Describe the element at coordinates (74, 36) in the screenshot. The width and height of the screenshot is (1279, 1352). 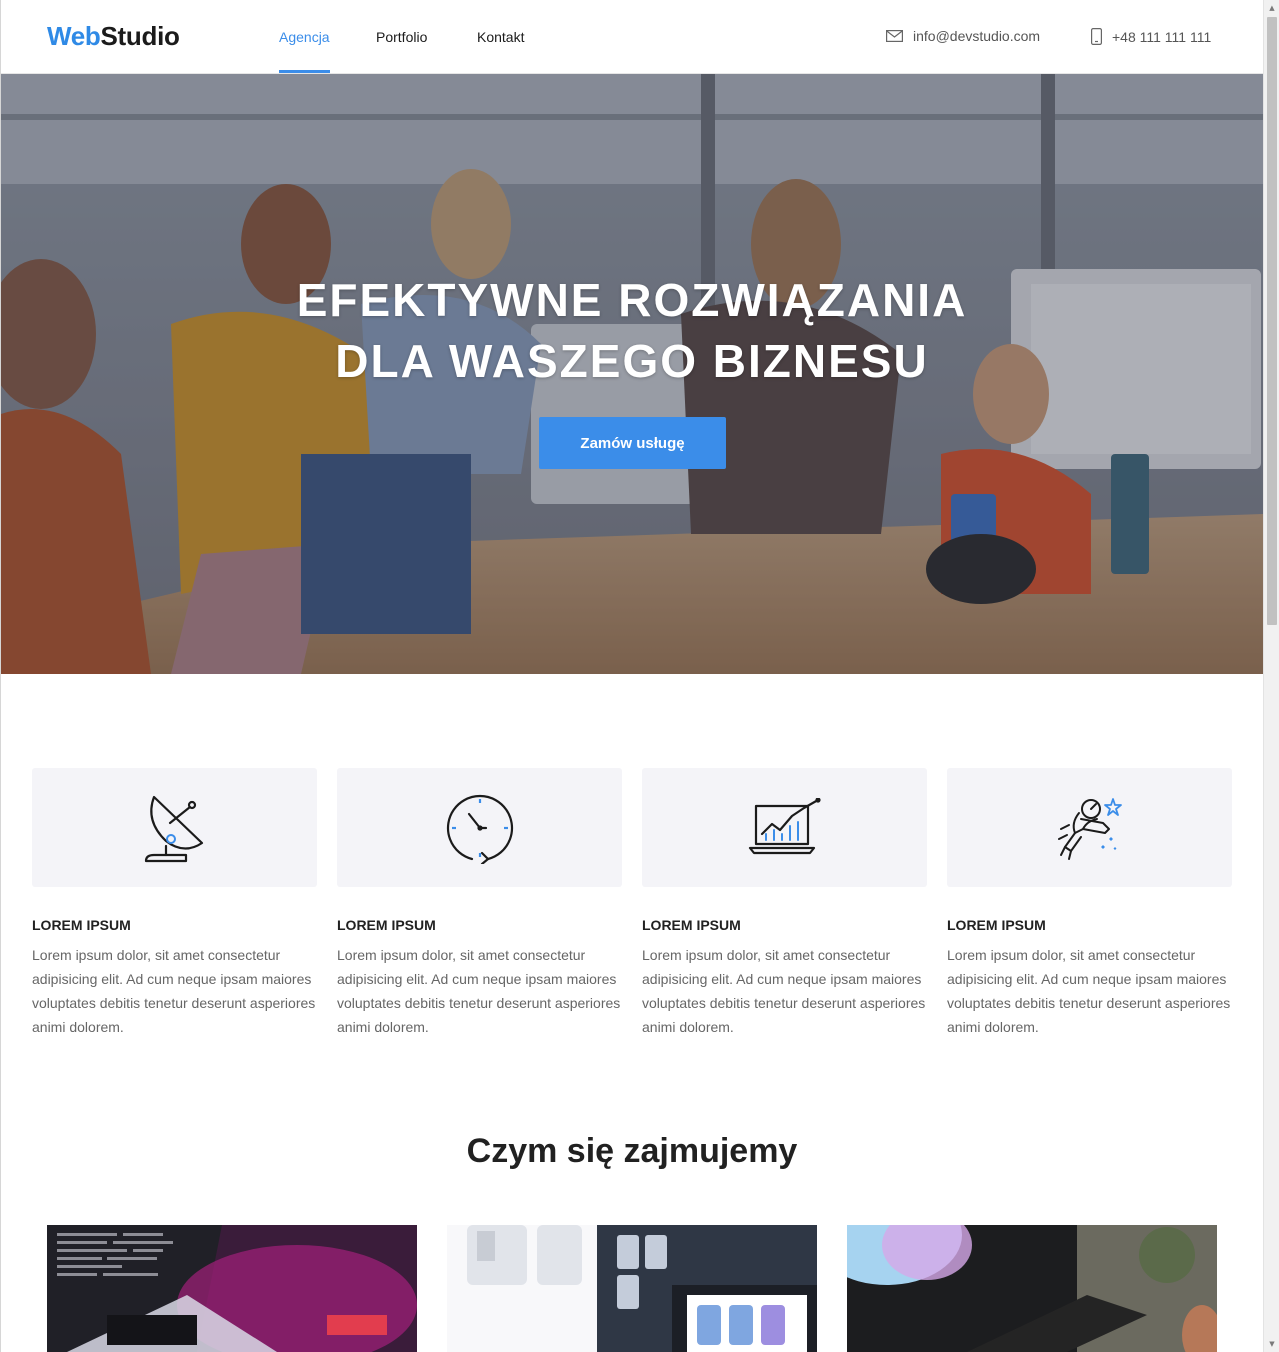
I see `logo-web-text: Web` at that location.